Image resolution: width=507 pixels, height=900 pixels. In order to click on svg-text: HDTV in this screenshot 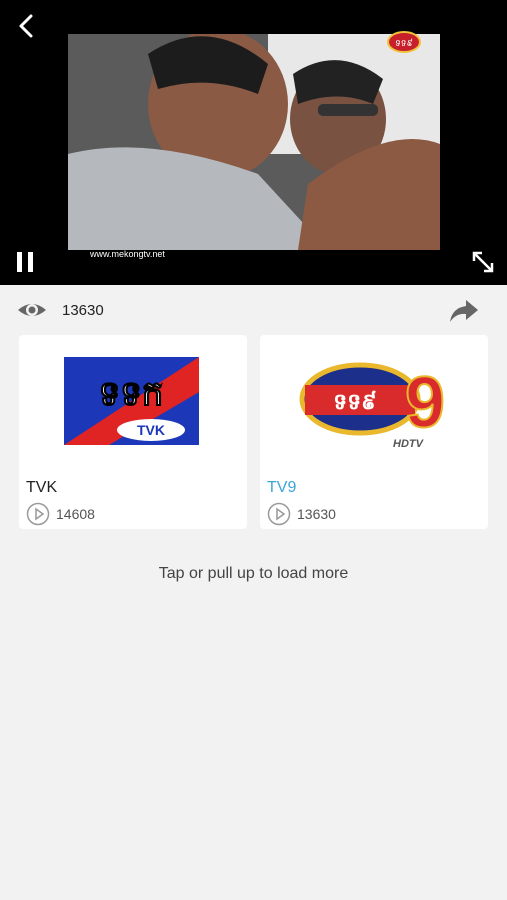, I will do `click(409, 444)`.